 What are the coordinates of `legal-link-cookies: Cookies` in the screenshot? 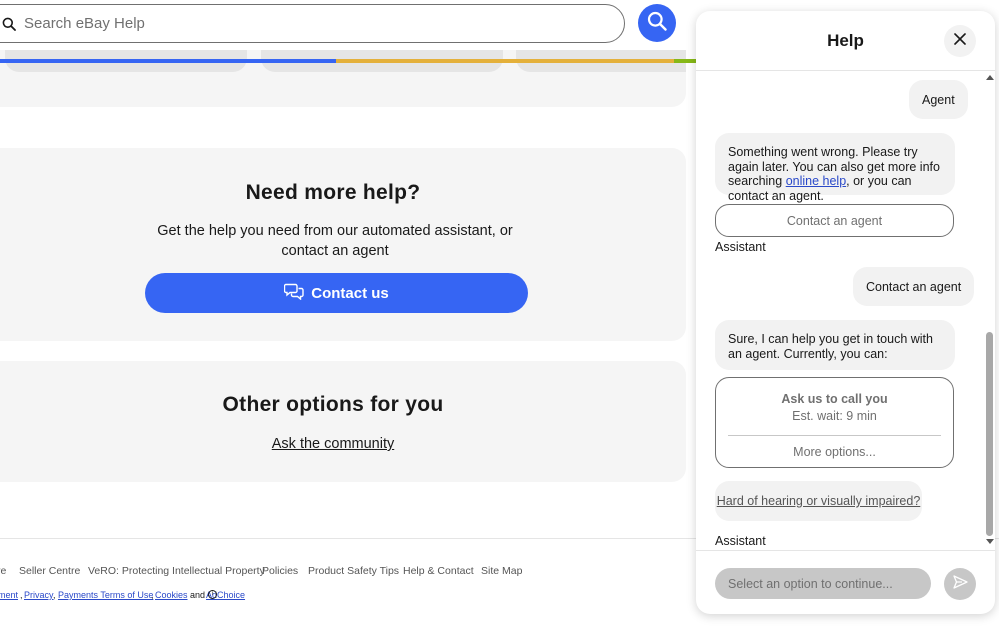 It's located at (171, 595).